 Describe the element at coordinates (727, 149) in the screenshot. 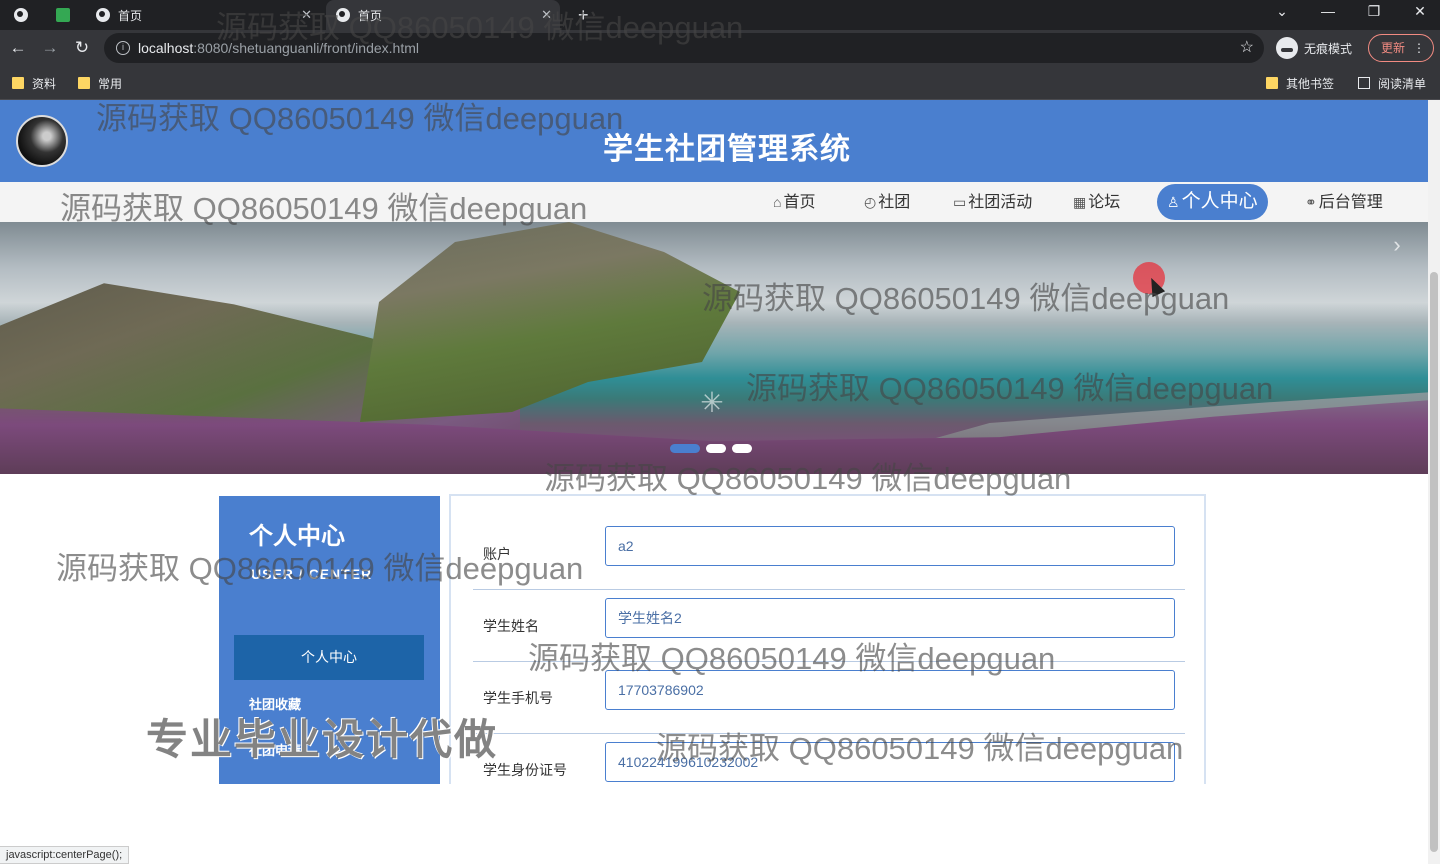

I see `site-title: 学生社团管理系统` at that location.